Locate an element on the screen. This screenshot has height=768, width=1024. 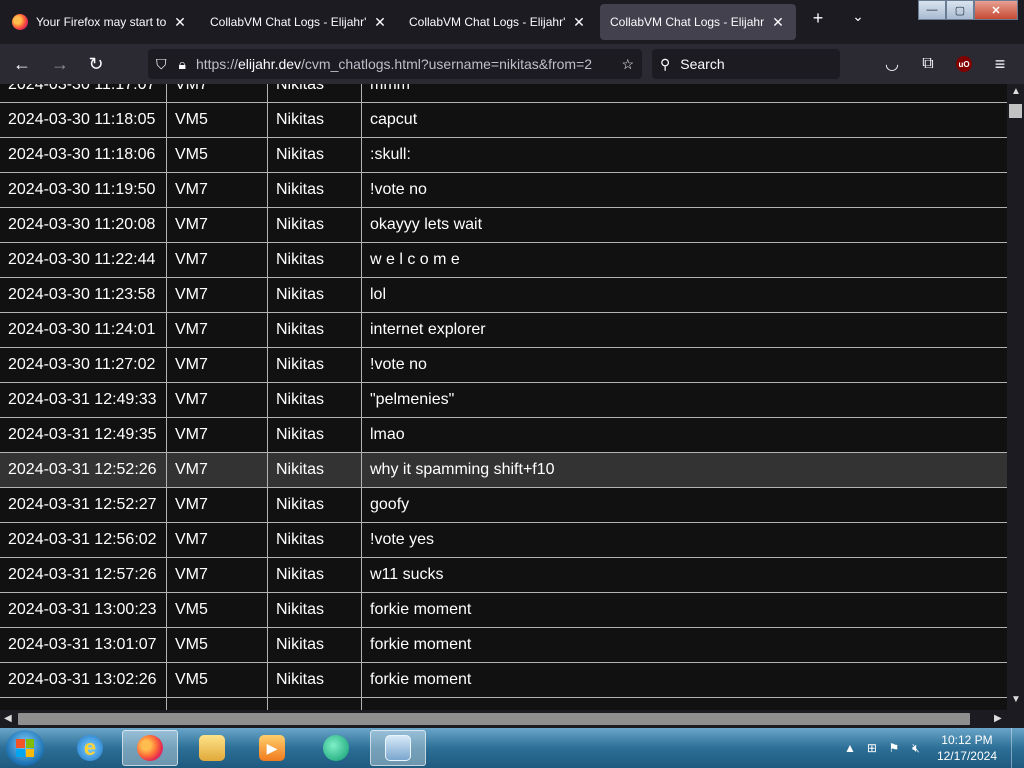
message-cell: lol is located at coordinates (378, 294).